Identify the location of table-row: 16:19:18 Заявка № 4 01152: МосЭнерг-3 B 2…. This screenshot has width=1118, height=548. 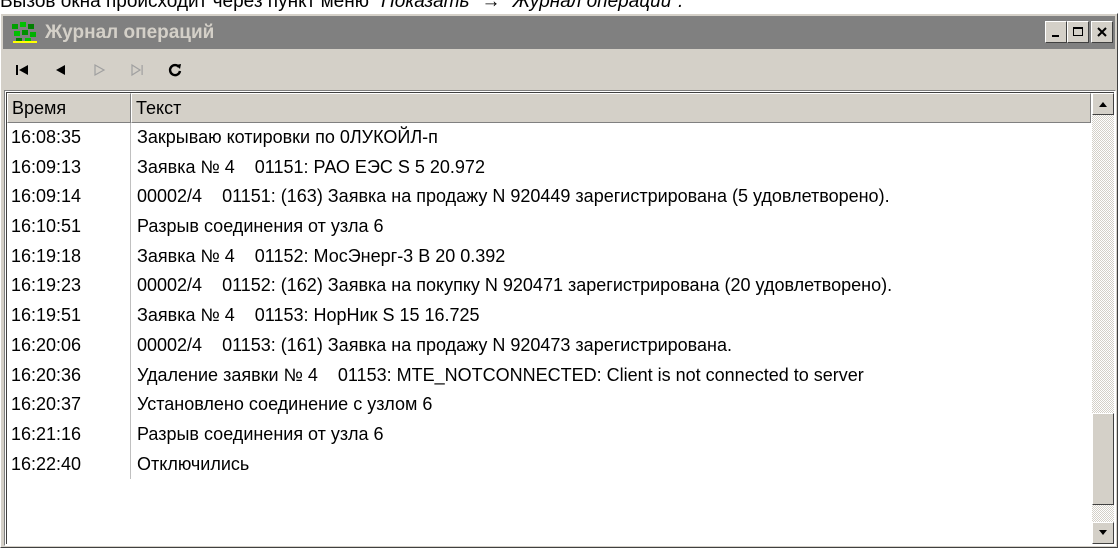
(549, 256).